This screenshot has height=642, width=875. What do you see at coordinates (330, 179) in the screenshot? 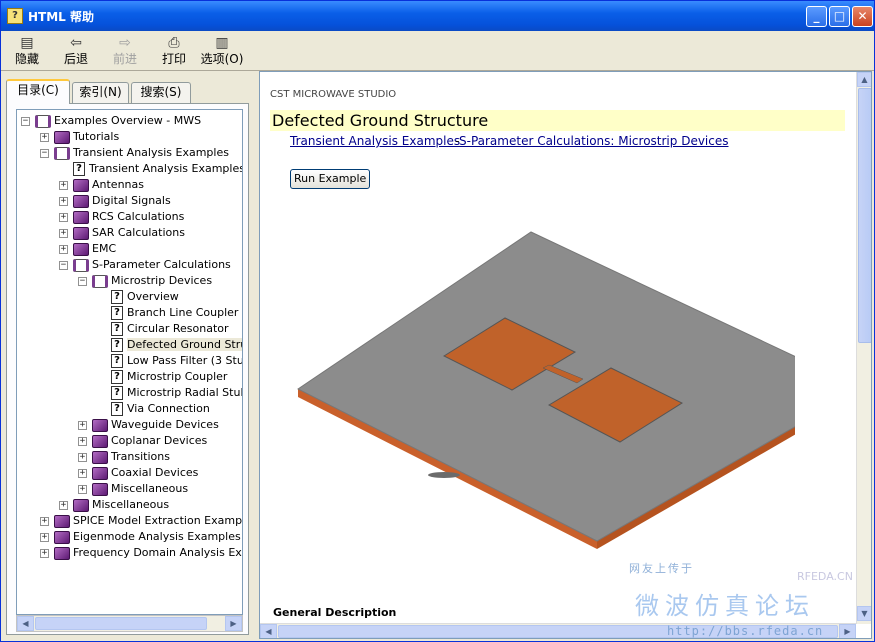
I see `run-example-button: Run Example` at bounding box center [330, 179].